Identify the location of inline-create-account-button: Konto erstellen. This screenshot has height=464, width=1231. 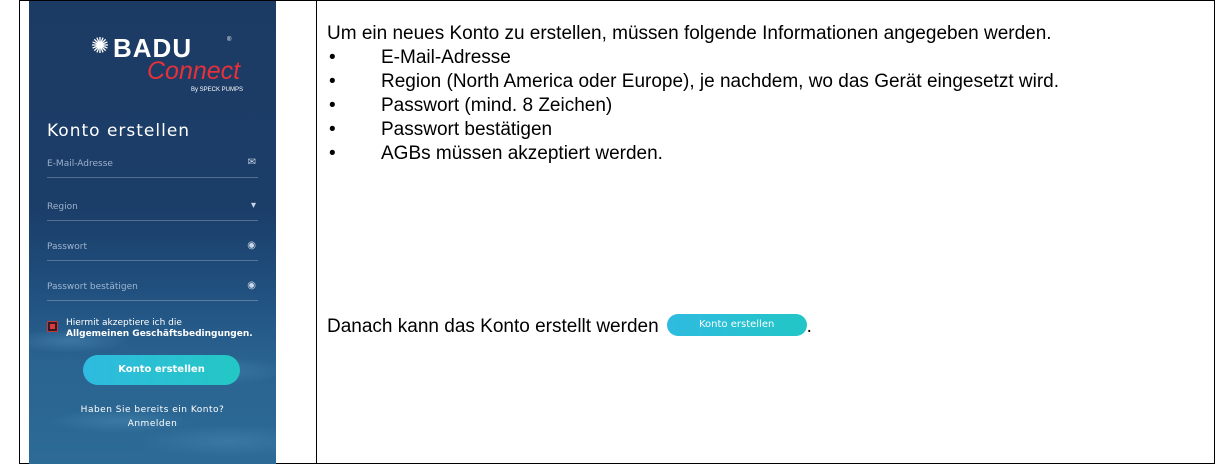
(736, 325).